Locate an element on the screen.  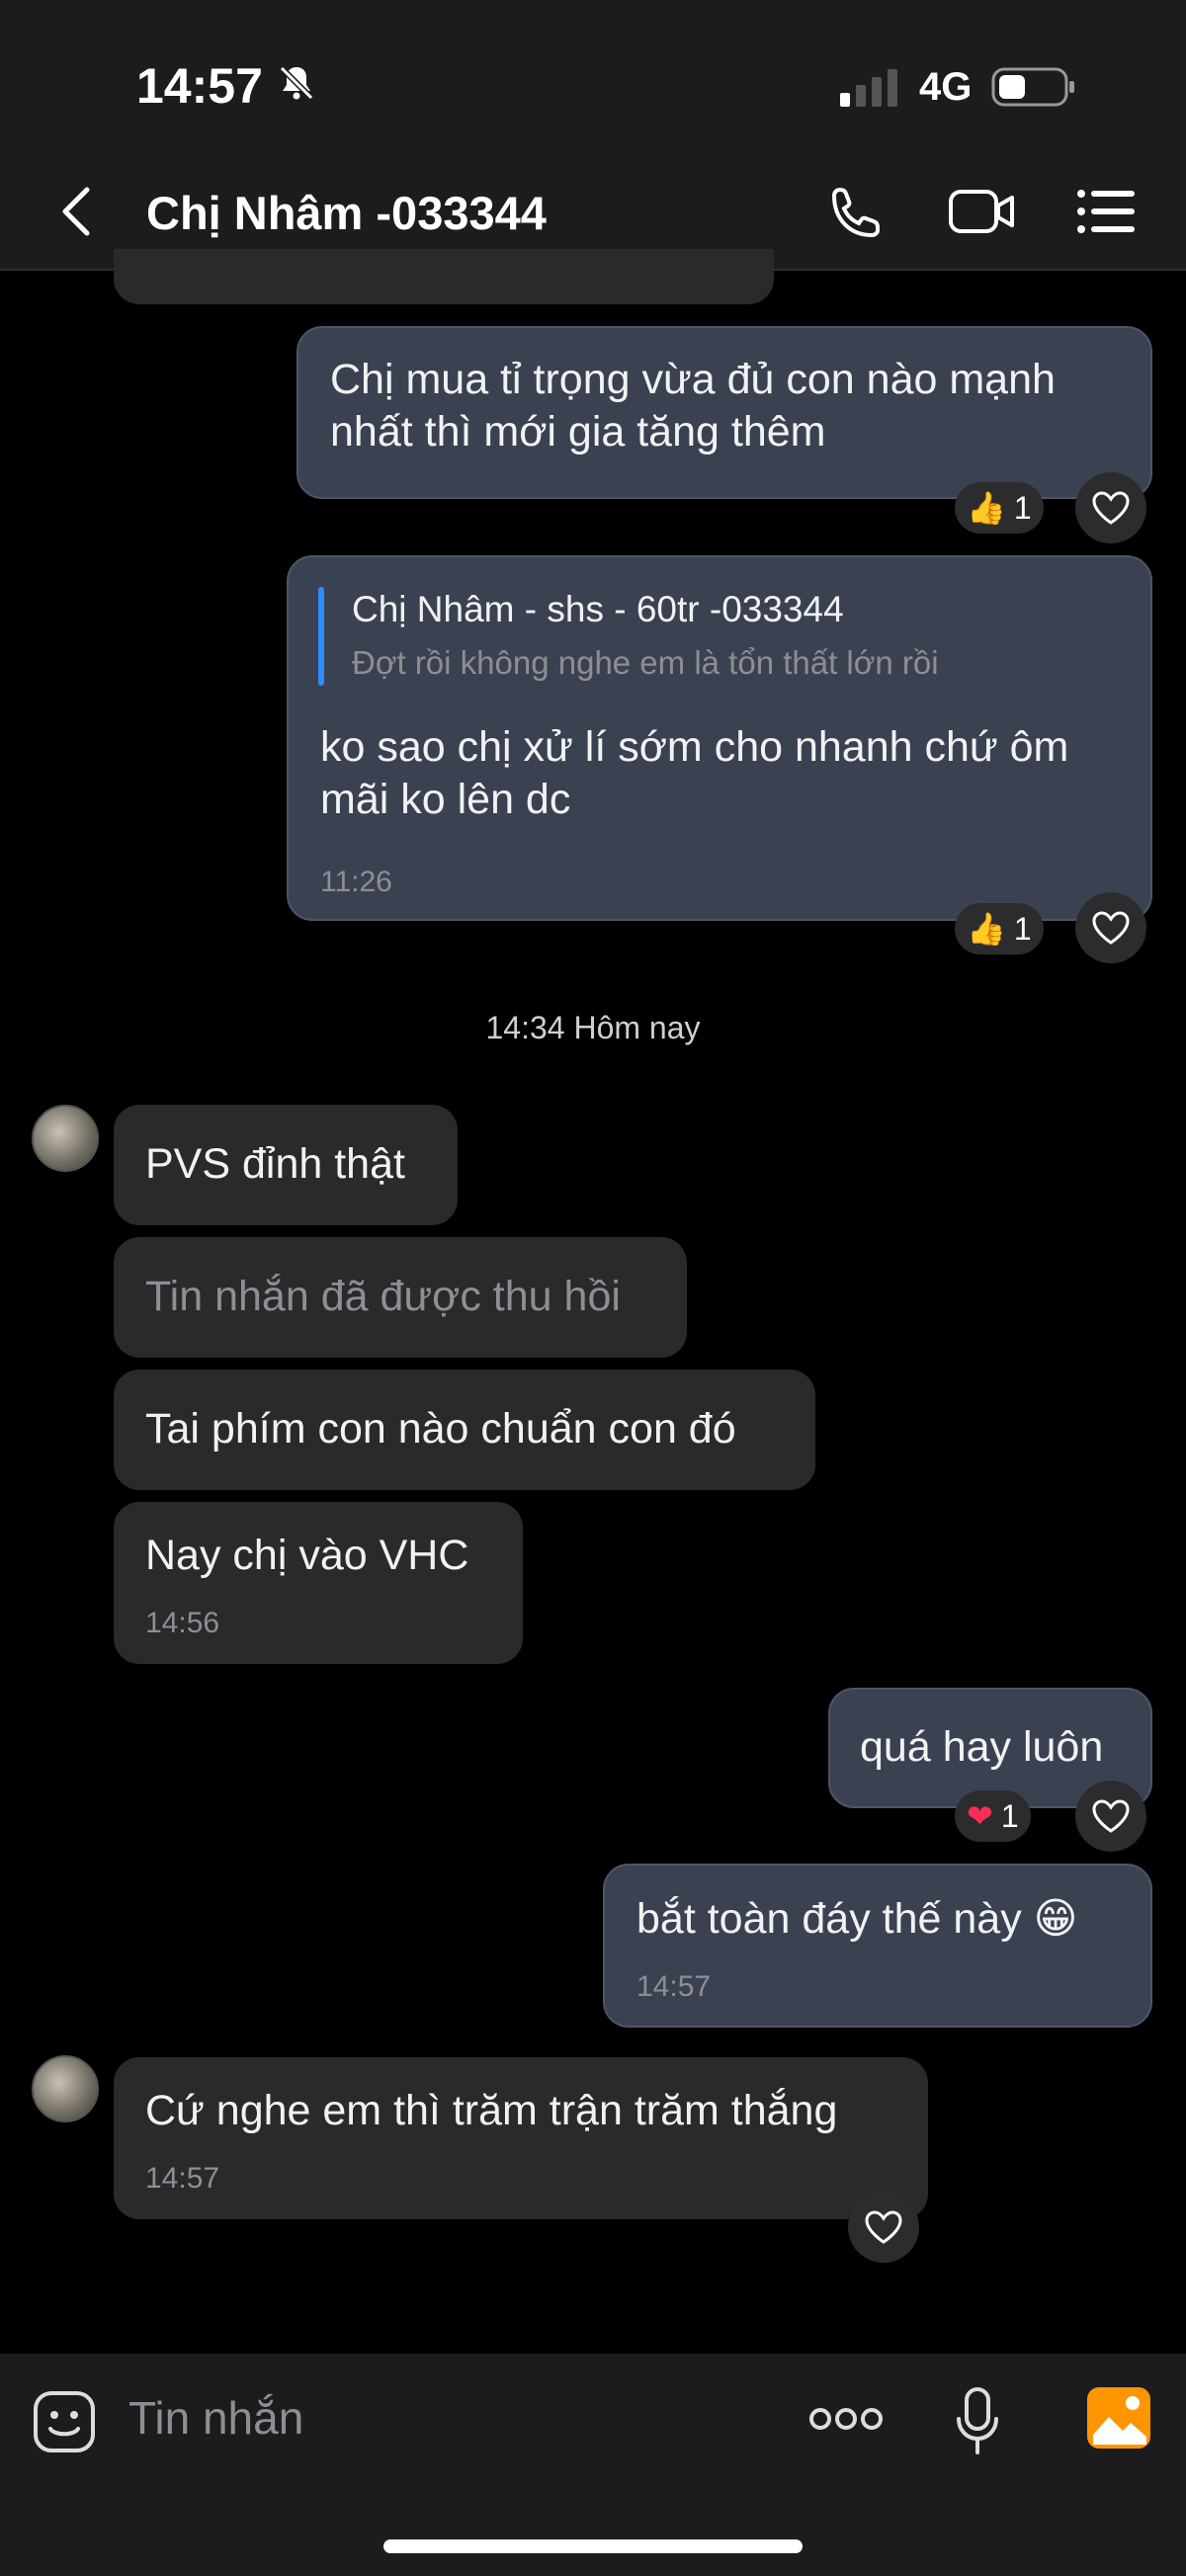
message-time: 11:26 is located at coordinates (356, 882).